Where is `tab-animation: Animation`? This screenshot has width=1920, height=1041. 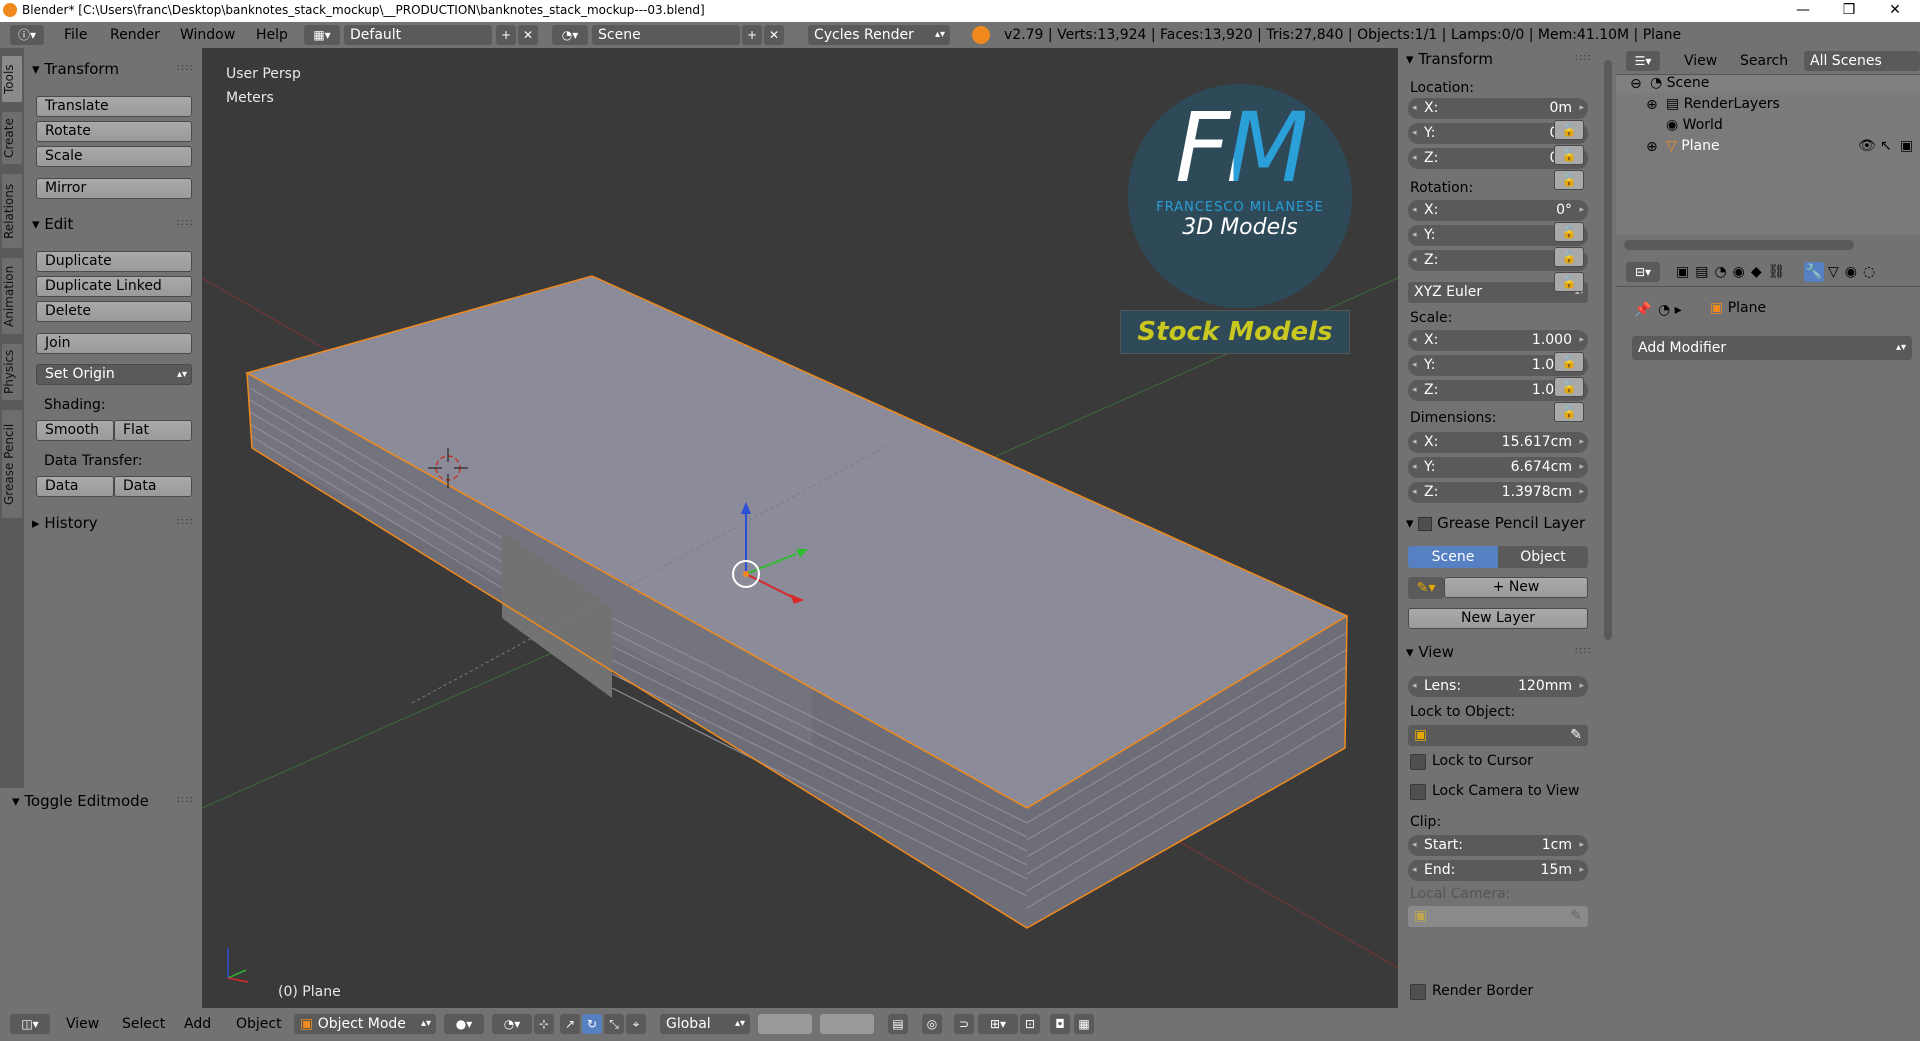
tab-animation: Animation is located at coordinates (12, 296).